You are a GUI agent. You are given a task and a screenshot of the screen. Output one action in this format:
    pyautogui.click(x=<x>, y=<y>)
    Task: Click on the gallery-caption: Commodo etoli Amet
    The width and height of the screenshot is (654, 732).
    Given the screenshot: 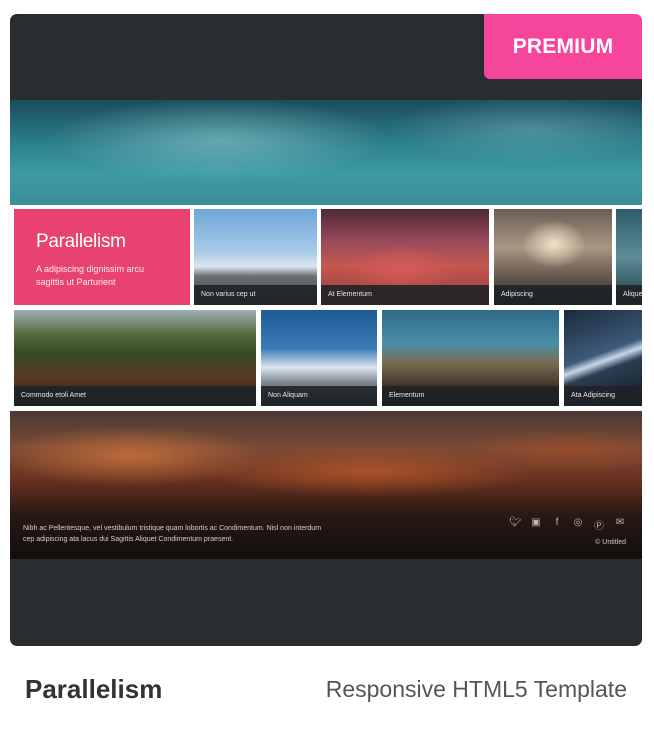 What is the action you would take?
    pyautogui.click(x=135, y=396)
    